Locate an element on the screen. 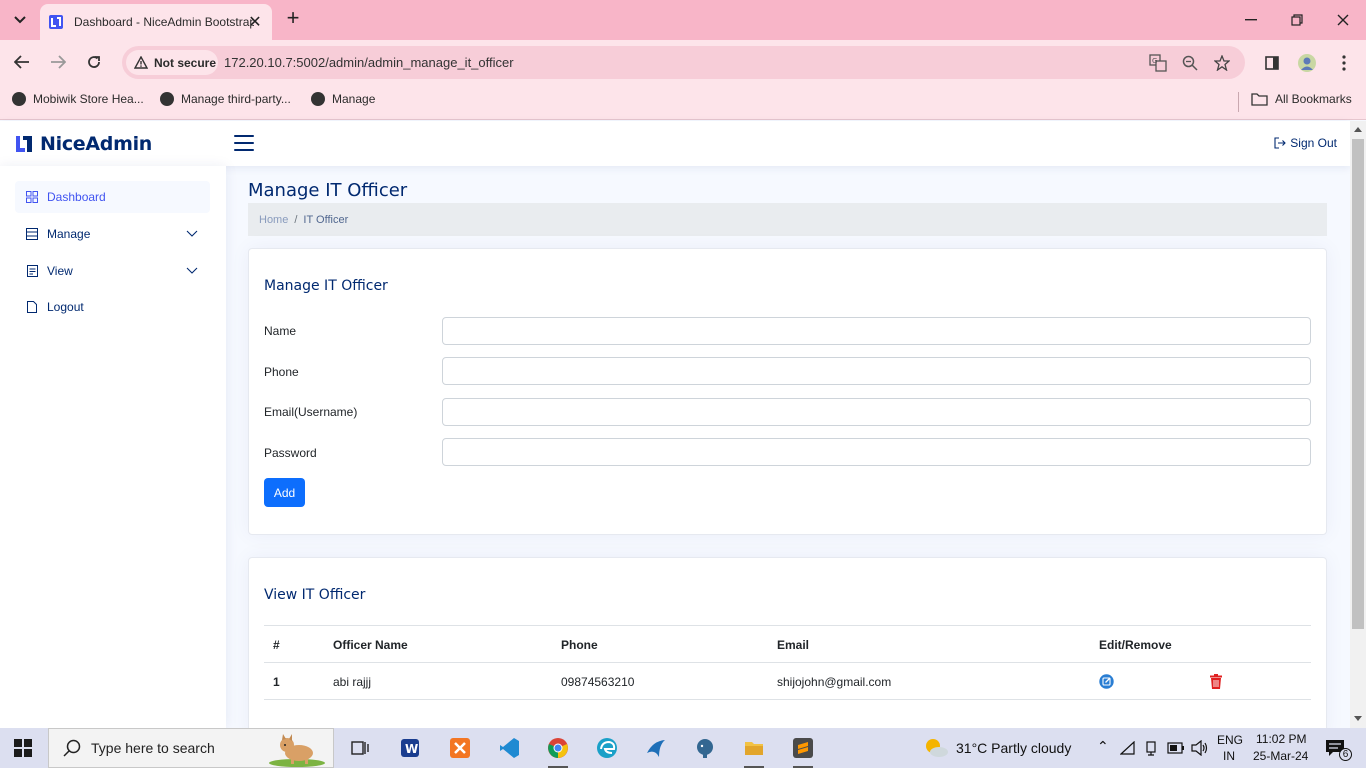  officer-phone: 09874563210 is located at coordinates (598, 682).